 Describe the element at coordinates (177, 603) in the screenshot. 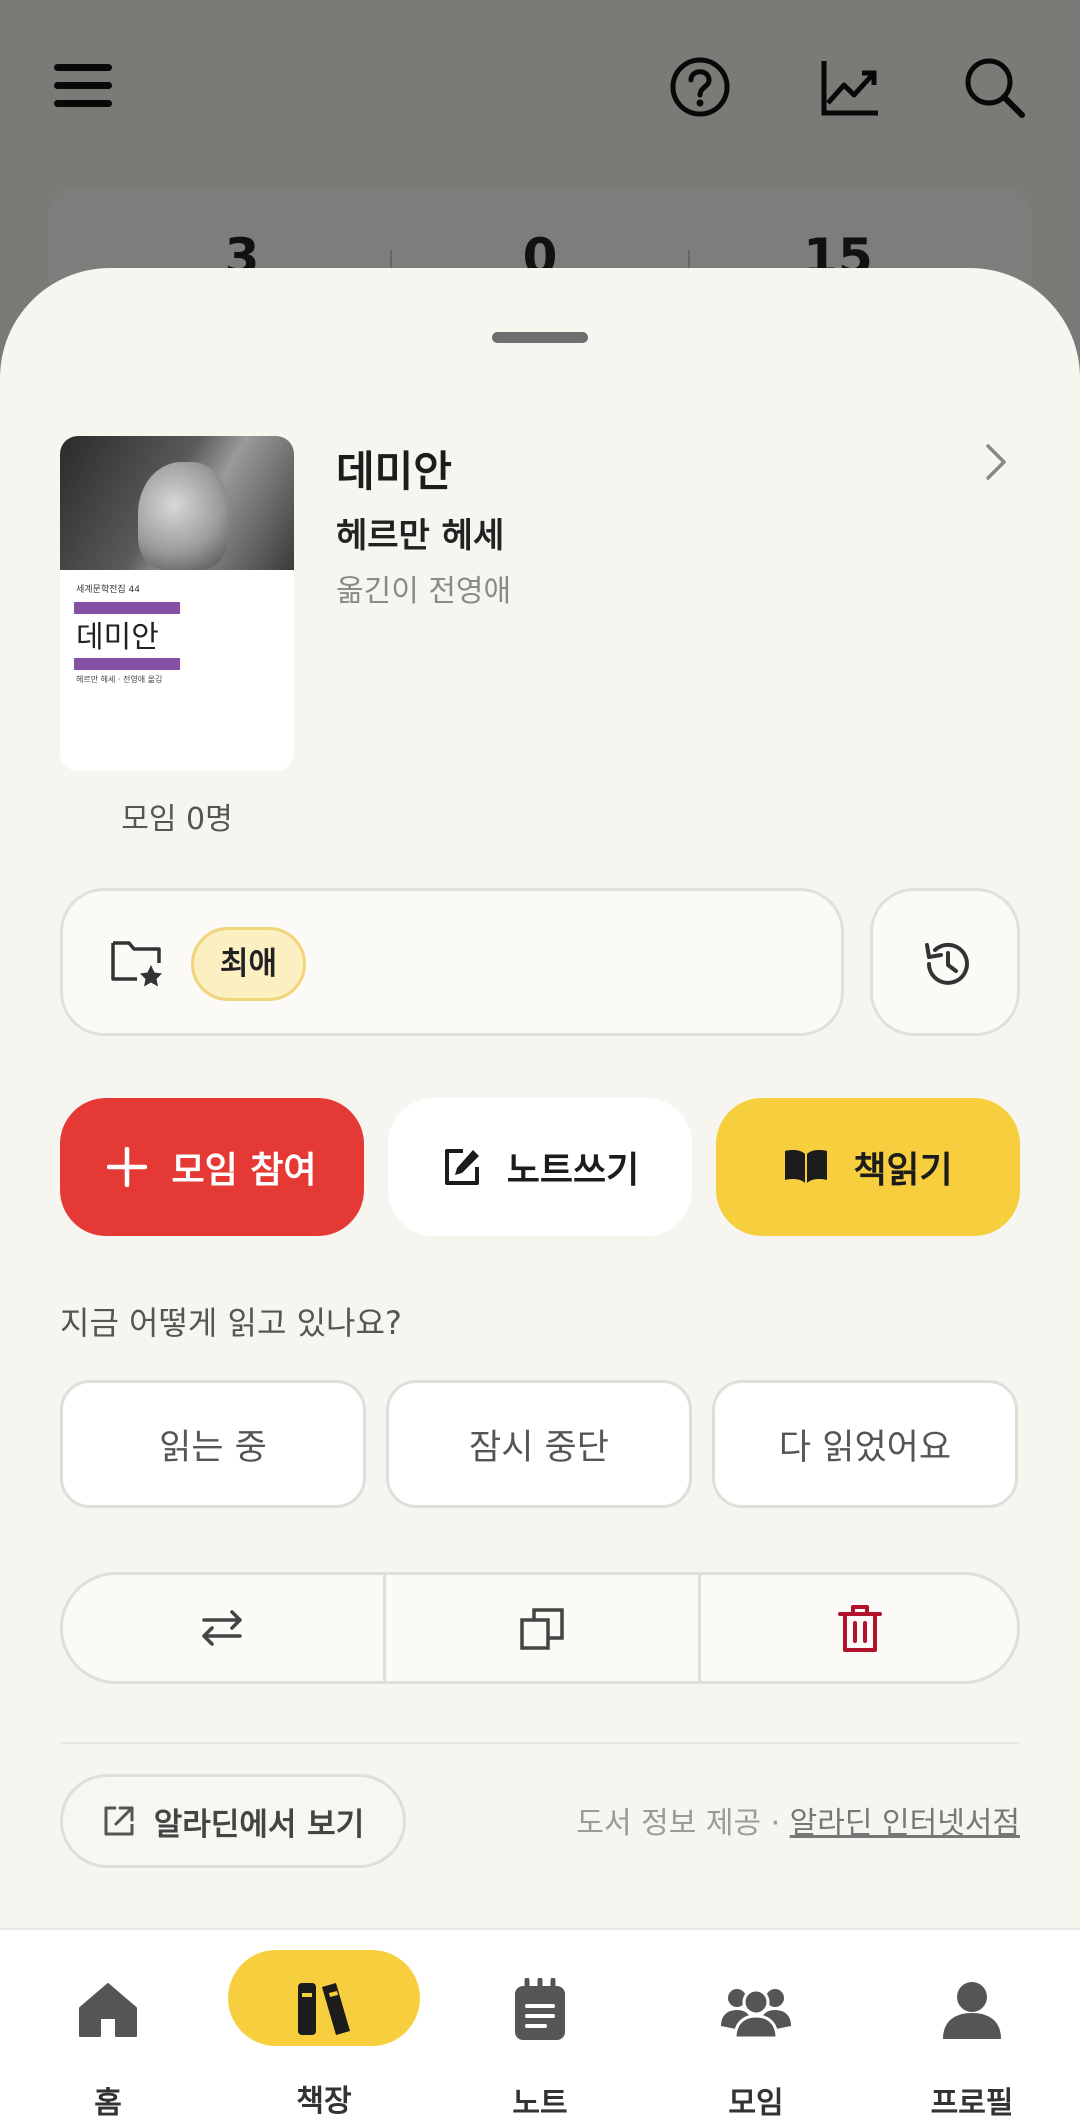

I see `book-cover: 세계문학전집 44 데미안 헤르만 헤세 · 전영애 옮김` at that location.